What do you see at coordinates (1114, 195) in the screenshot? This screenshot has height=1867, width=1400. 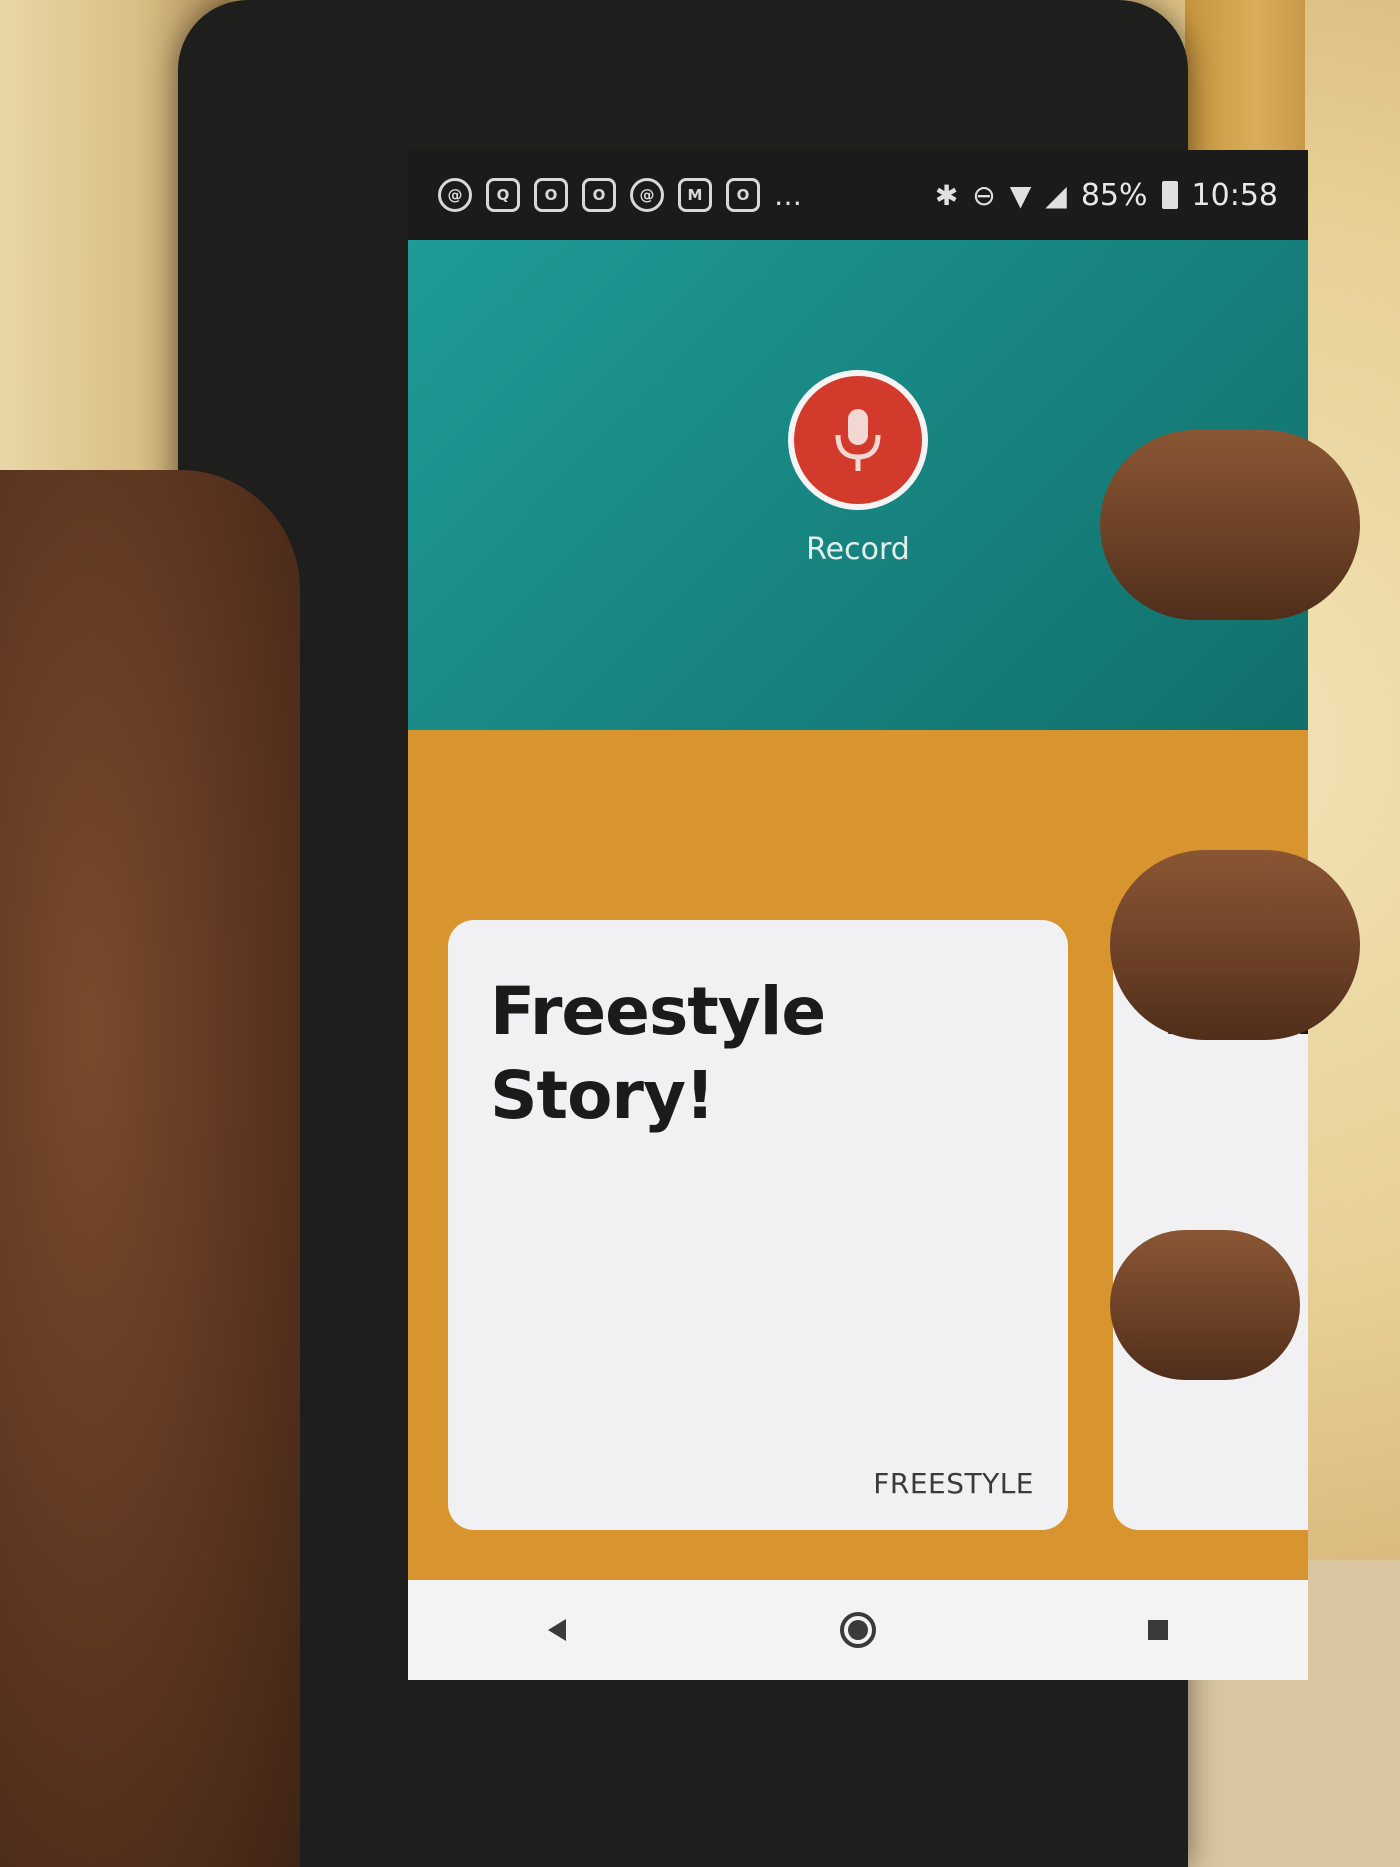 I see `battery-percent: 85%` at bounding box center [1114, 195].